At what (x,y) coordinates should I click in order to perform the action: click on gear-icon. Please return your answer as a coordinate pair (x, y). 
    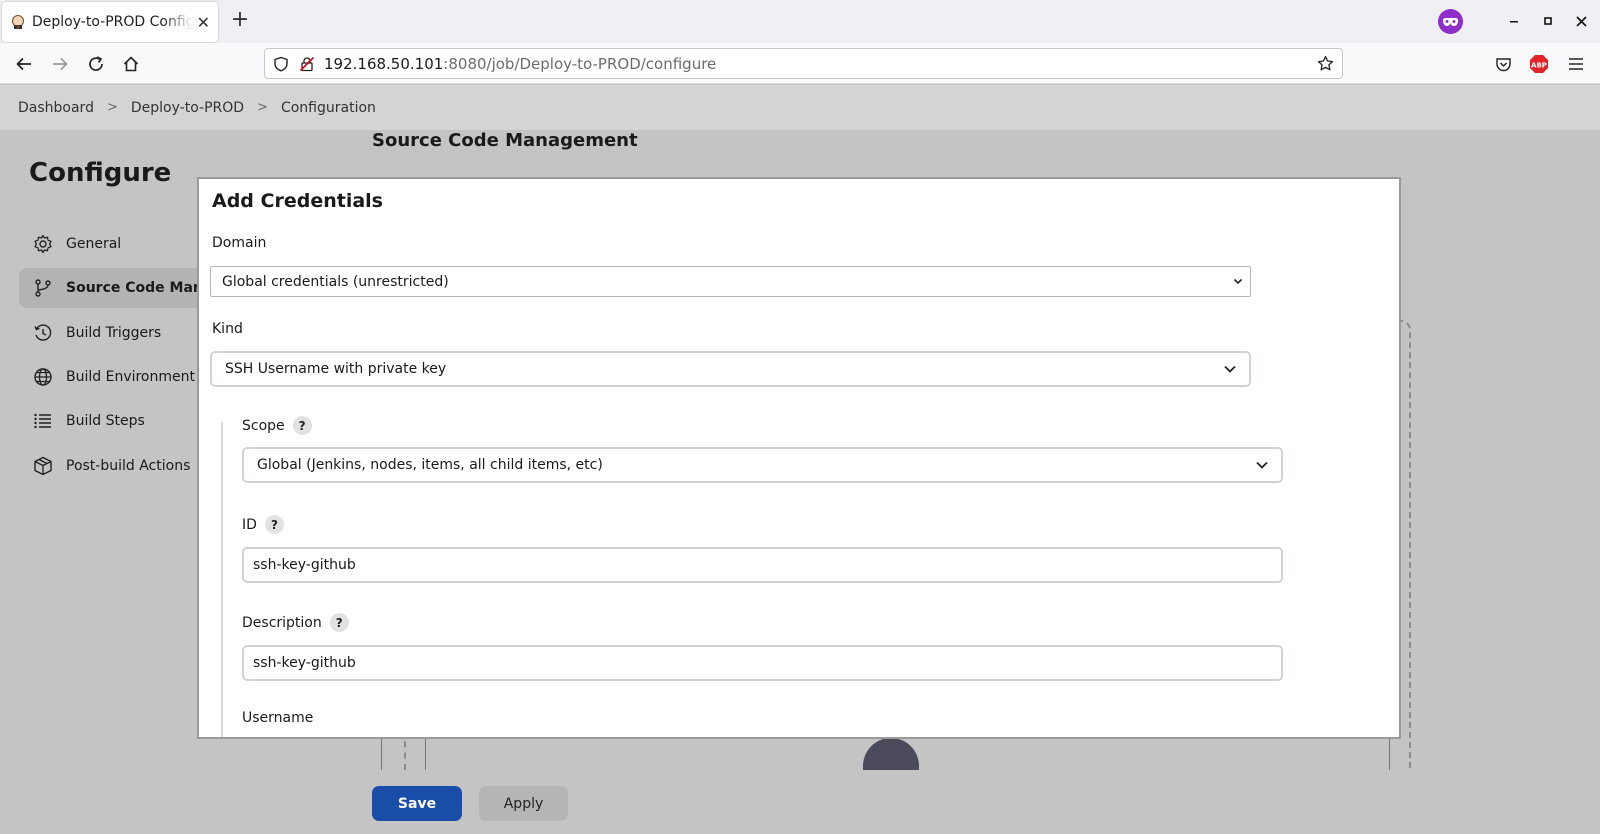
    Looking at the image, I should click on (43, 244).